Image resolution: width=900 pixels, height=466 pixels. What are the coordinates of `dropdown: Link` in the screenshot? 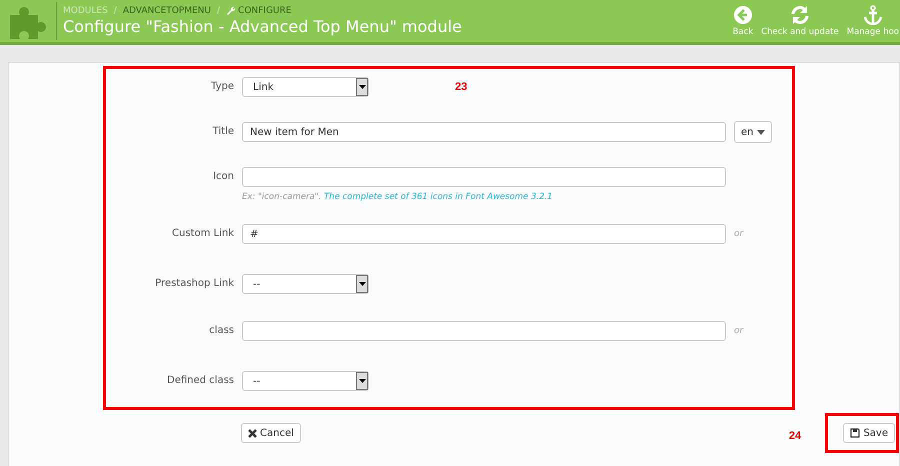 It's located at (305, 87).